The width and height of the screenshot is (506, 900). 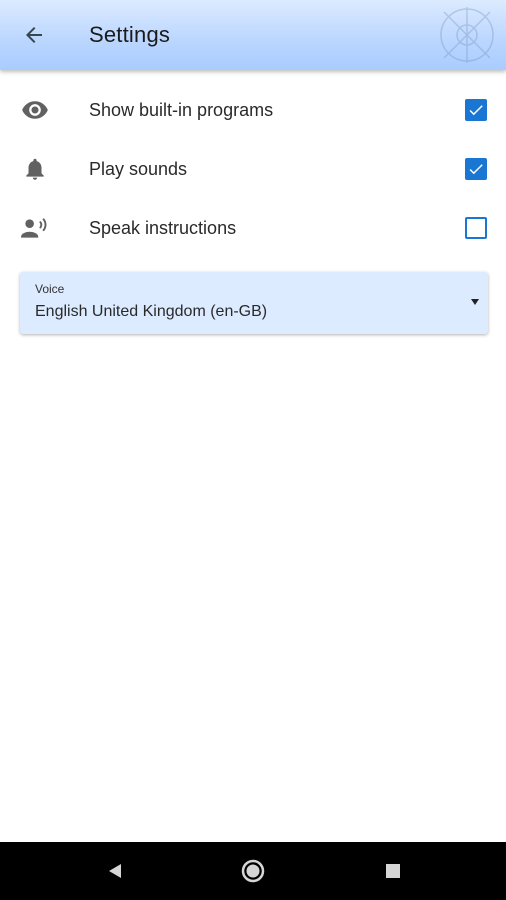 I want to click on play-sounds-checkbox, so click(x=476, y=169).